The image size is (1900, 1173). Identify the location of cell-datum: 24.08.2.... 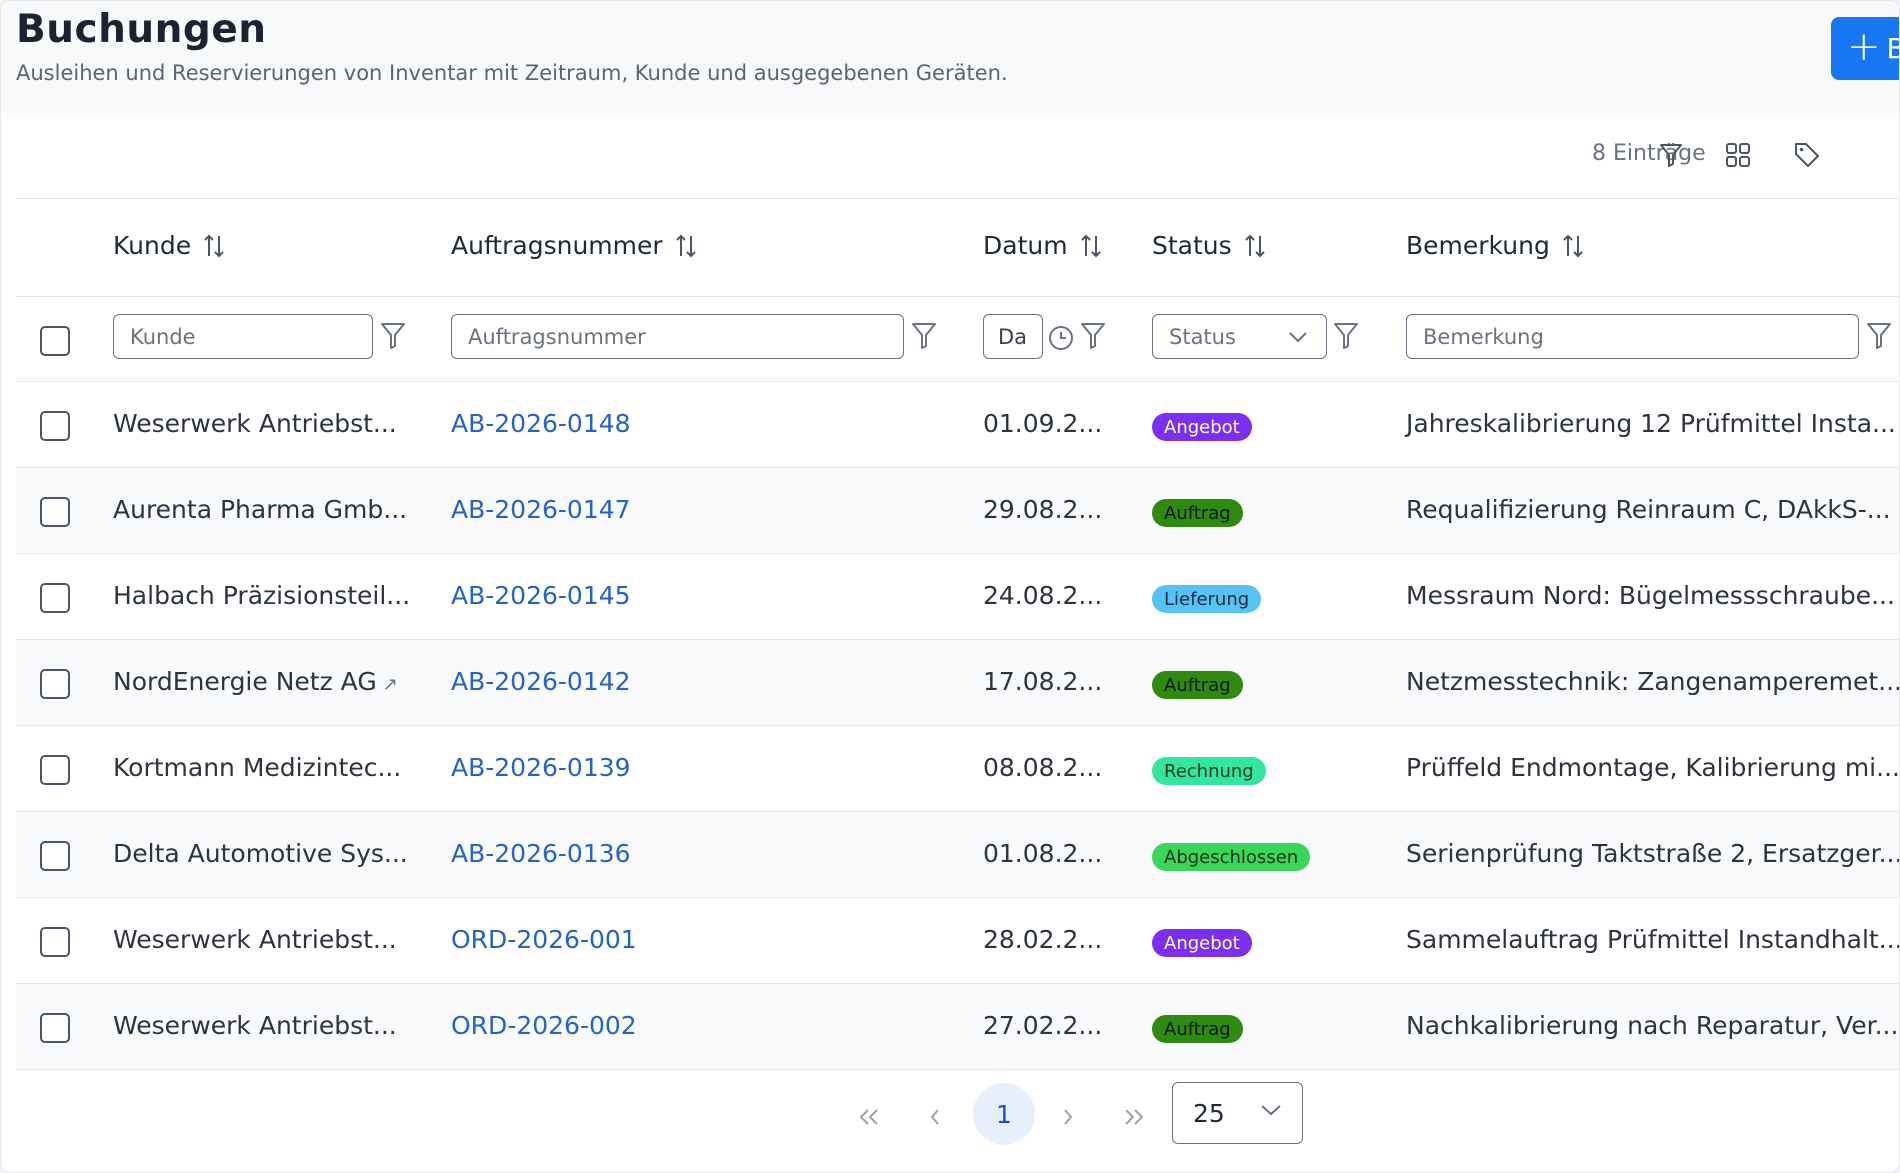
(1043, 595).